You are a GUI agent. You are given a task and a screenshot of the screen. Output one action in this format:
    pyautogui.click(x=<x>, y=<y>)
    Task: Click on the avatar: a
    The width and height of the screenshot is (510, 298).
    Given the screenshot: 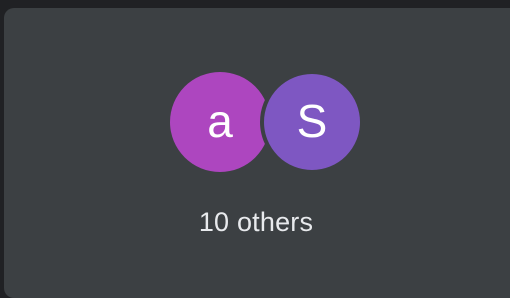 What is the action you would take?
    pyautogui.click(x=220, y=122)
    